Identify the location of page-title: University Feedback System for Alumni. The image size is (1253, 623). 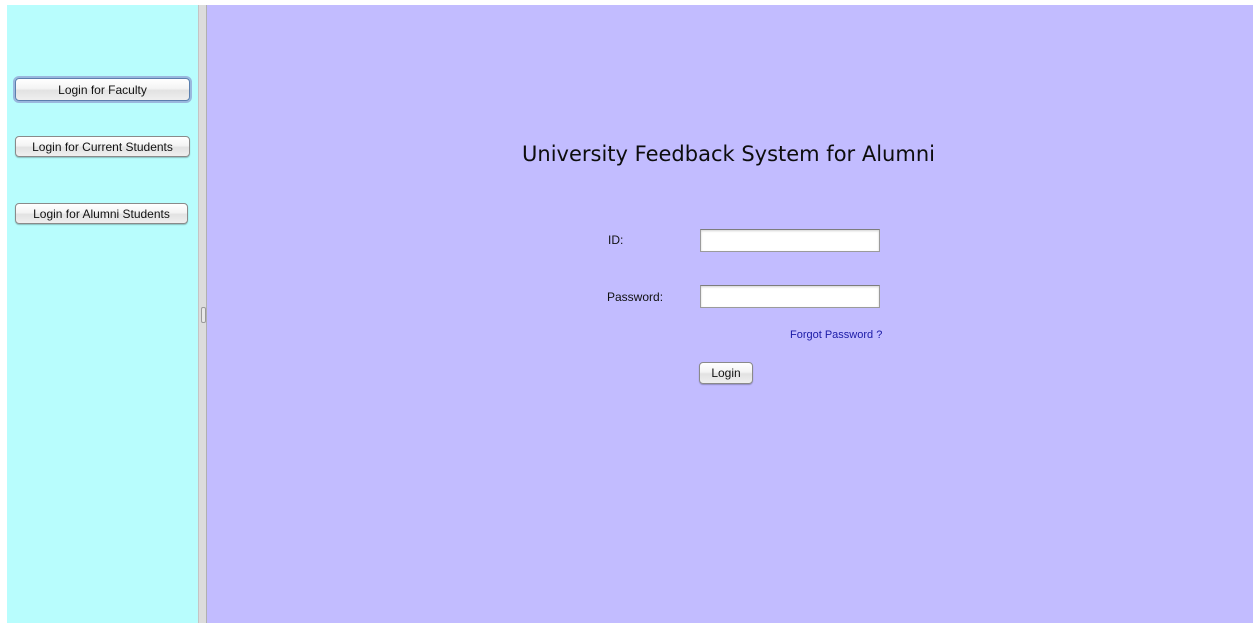
(728, 154).